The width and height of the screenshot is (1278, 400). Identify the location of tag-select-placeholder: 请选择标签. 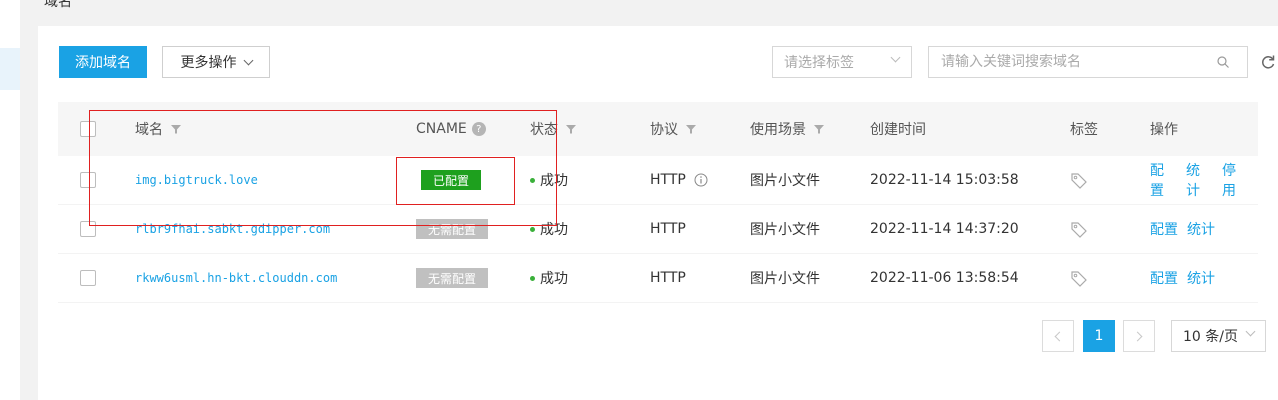
(819, 63).